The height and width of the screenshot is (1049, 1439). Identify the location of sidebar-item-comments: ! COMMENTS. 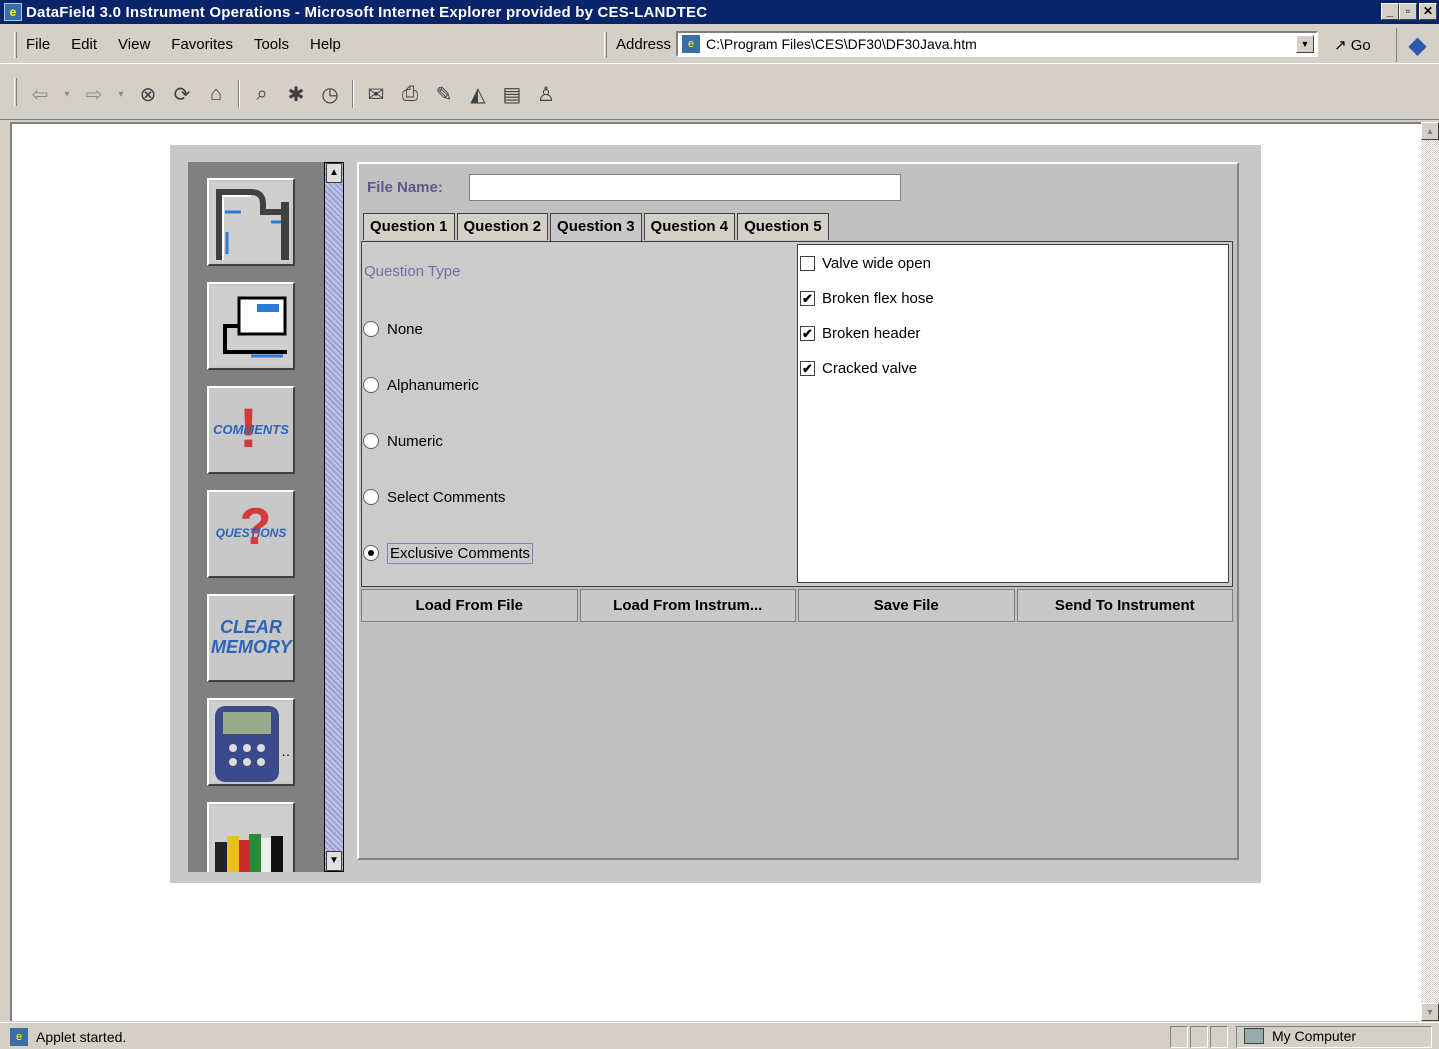
(251, 430).